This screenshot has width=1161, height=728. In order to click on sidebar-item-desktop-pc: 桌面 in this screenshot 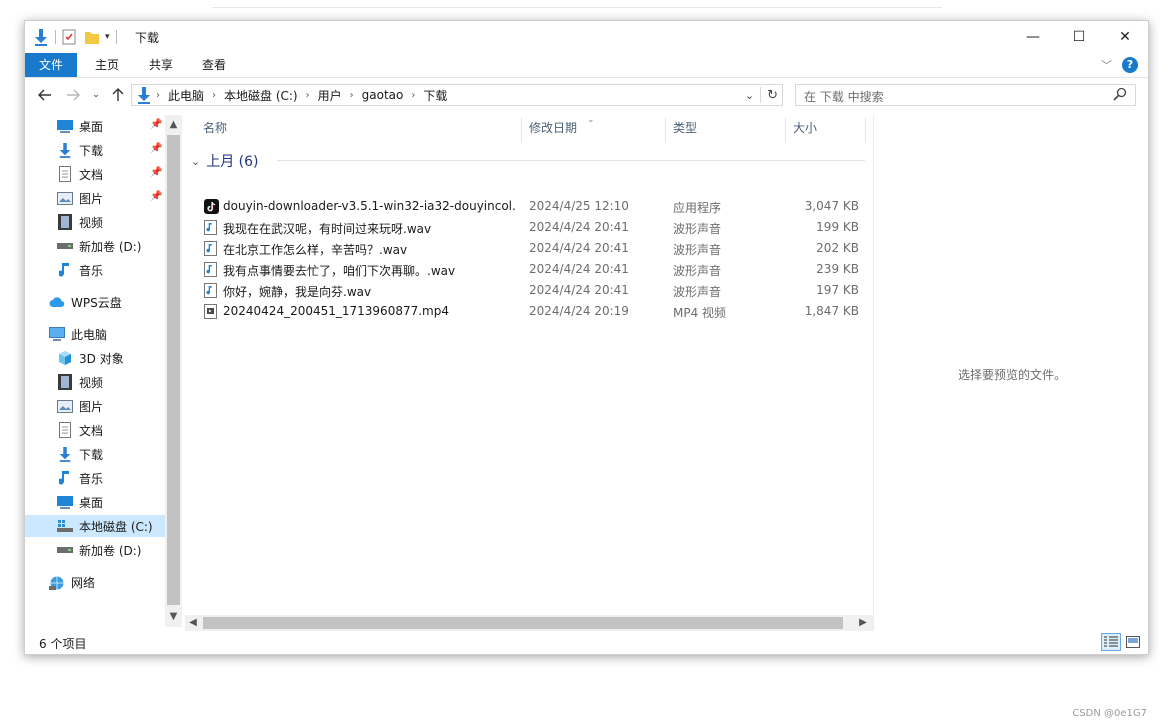, I will do `click(95, 502)`.